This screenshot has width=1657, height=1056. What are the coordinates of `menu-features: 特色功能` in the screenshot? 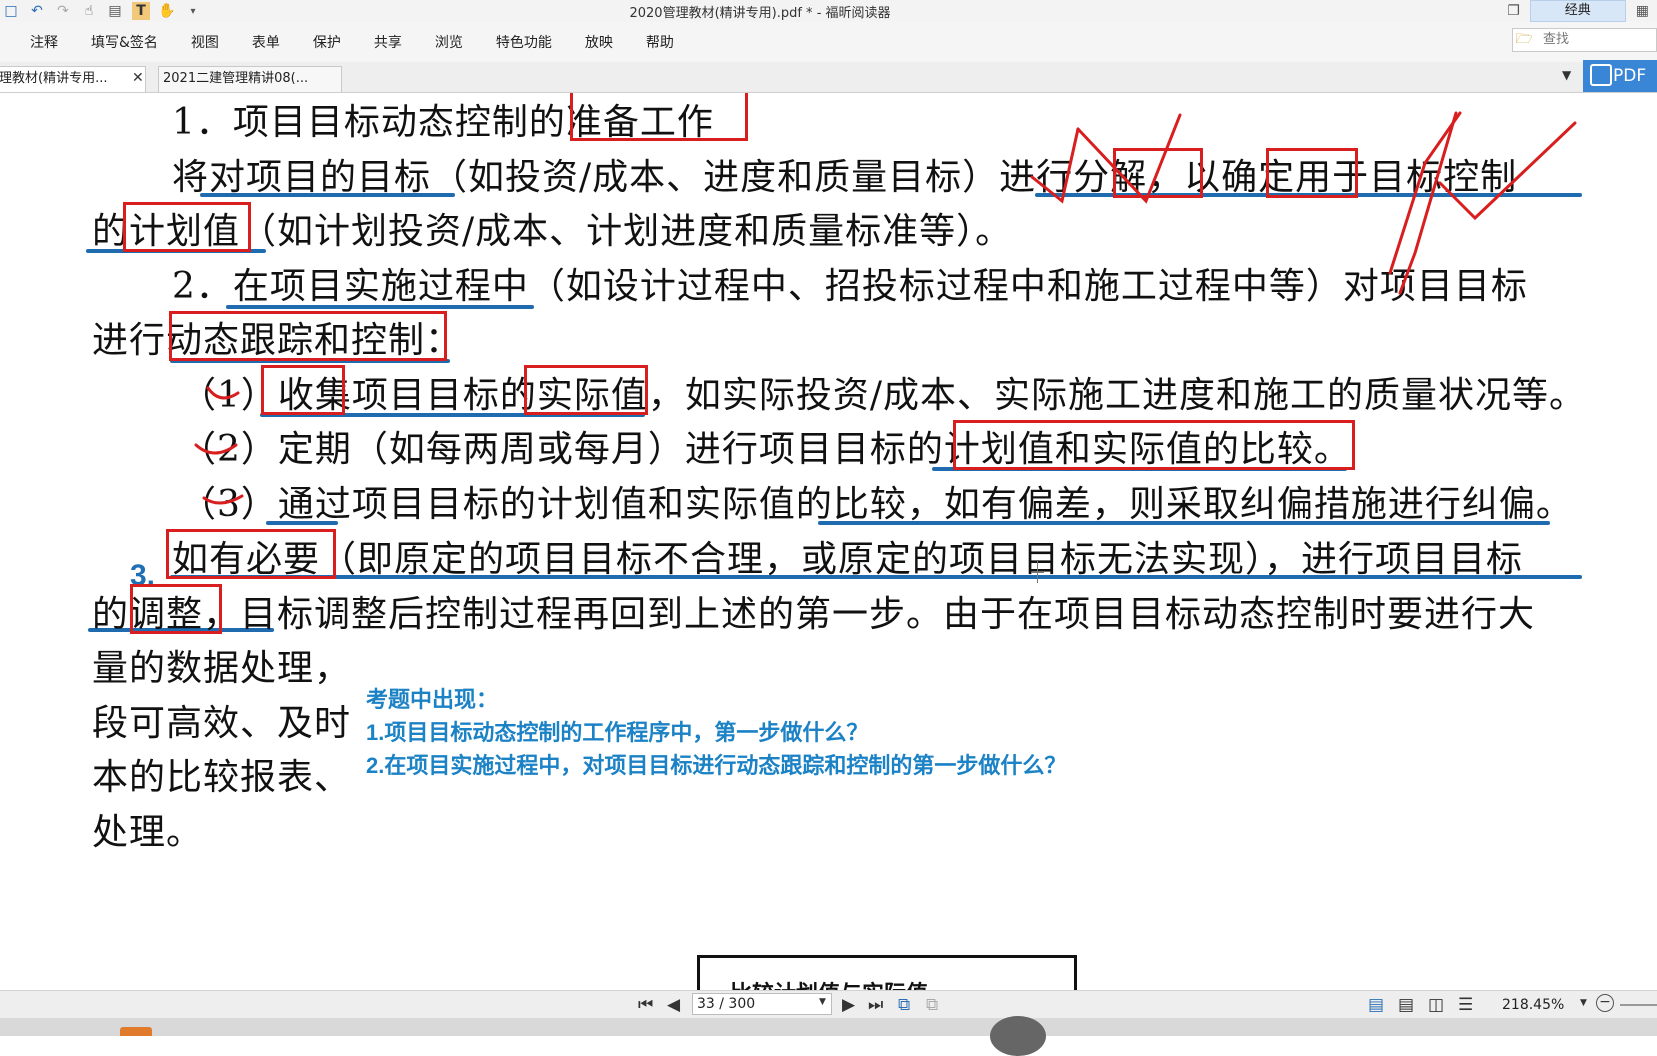 It's located at (524, 42).